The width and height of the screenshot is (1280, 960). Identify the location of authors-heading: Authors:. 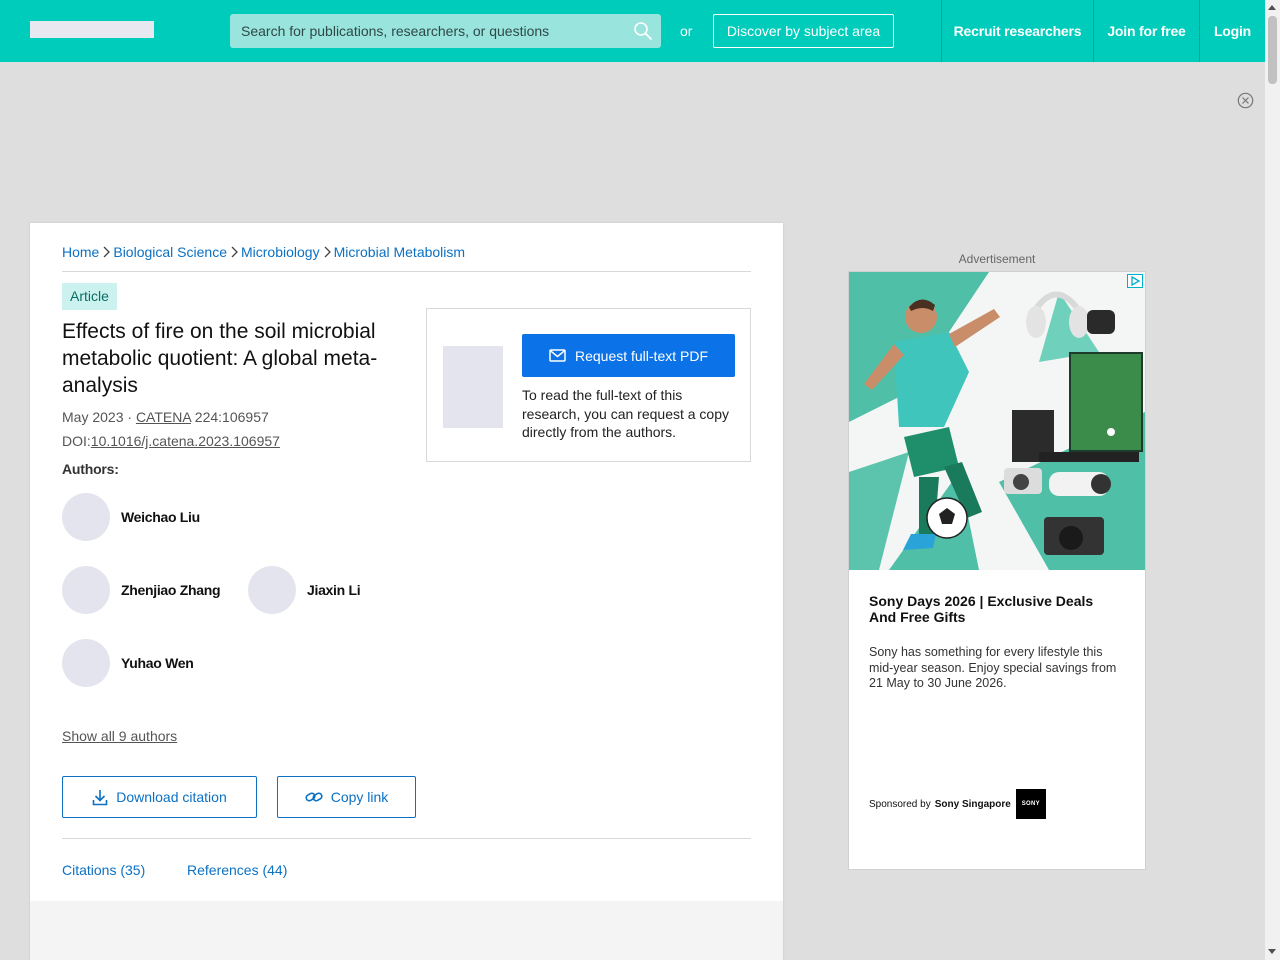
(90, 469).